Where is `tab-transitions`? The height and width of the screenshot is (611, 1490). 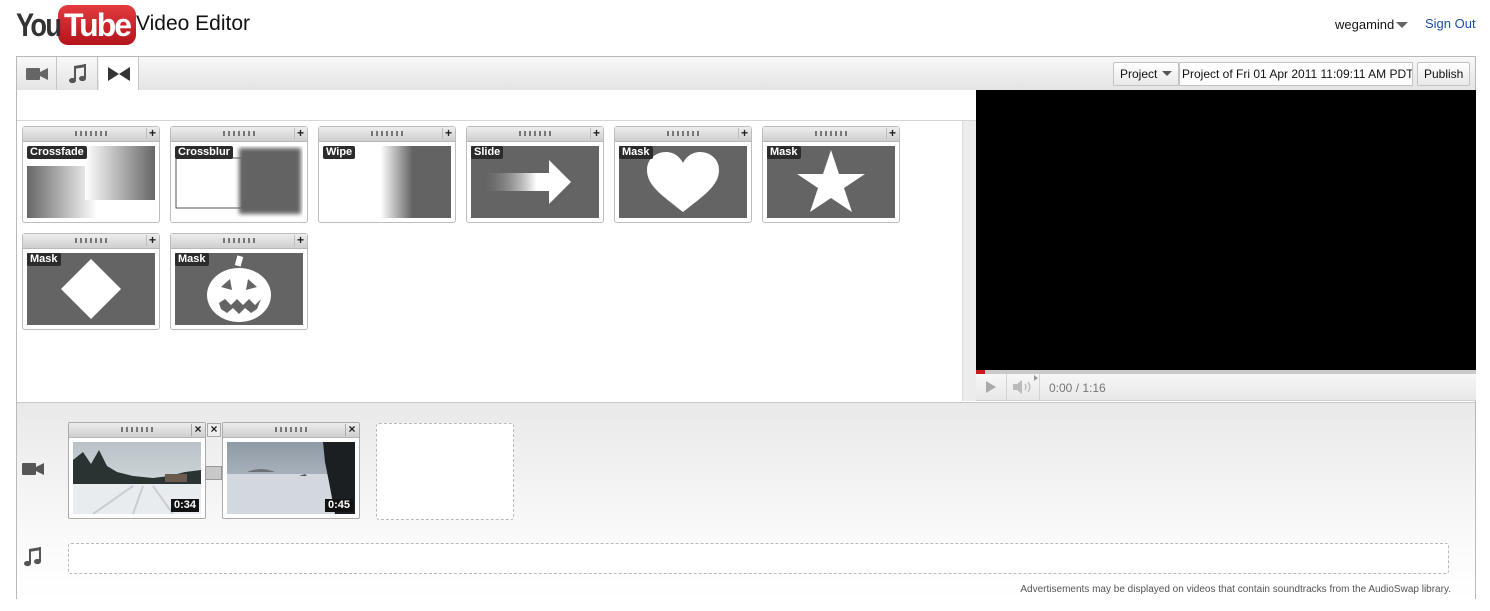 tab-transitions is located at coordinates (119, 74).